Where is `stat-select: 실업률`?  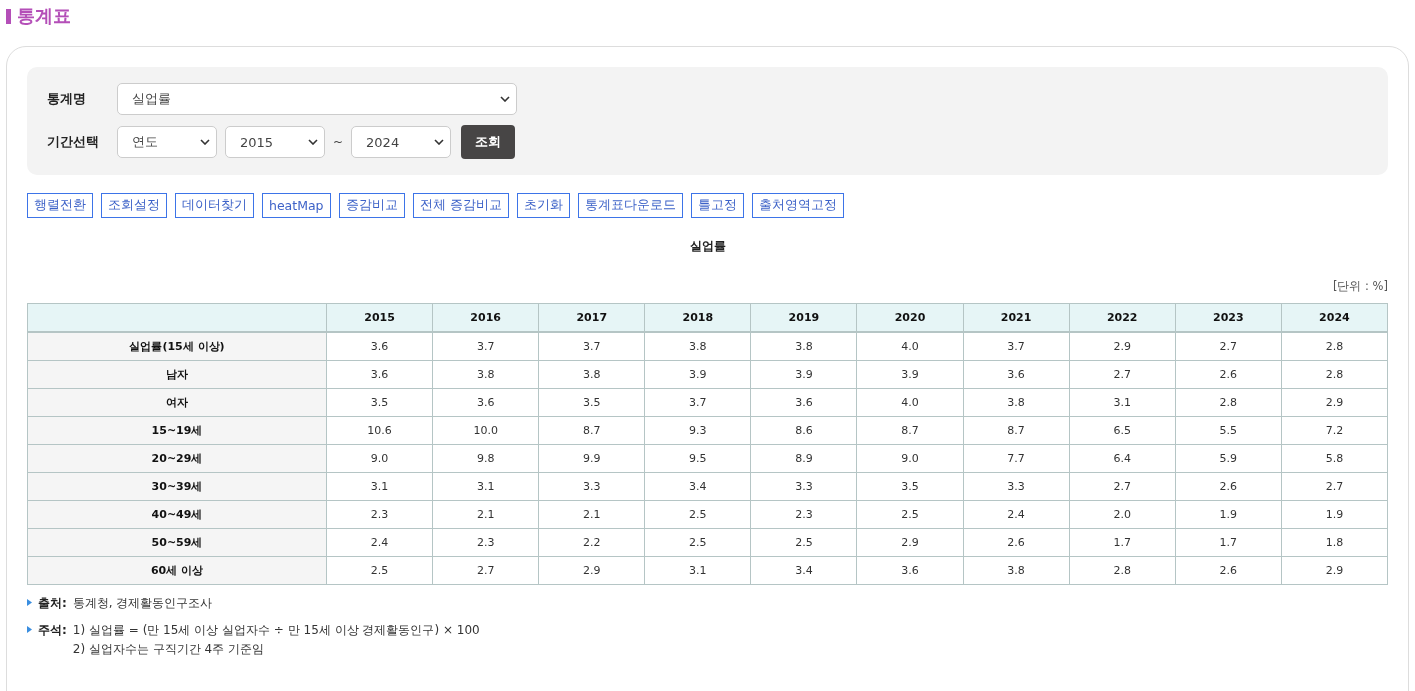
stat-select: 실업률 is located at coordinates (317, 99).